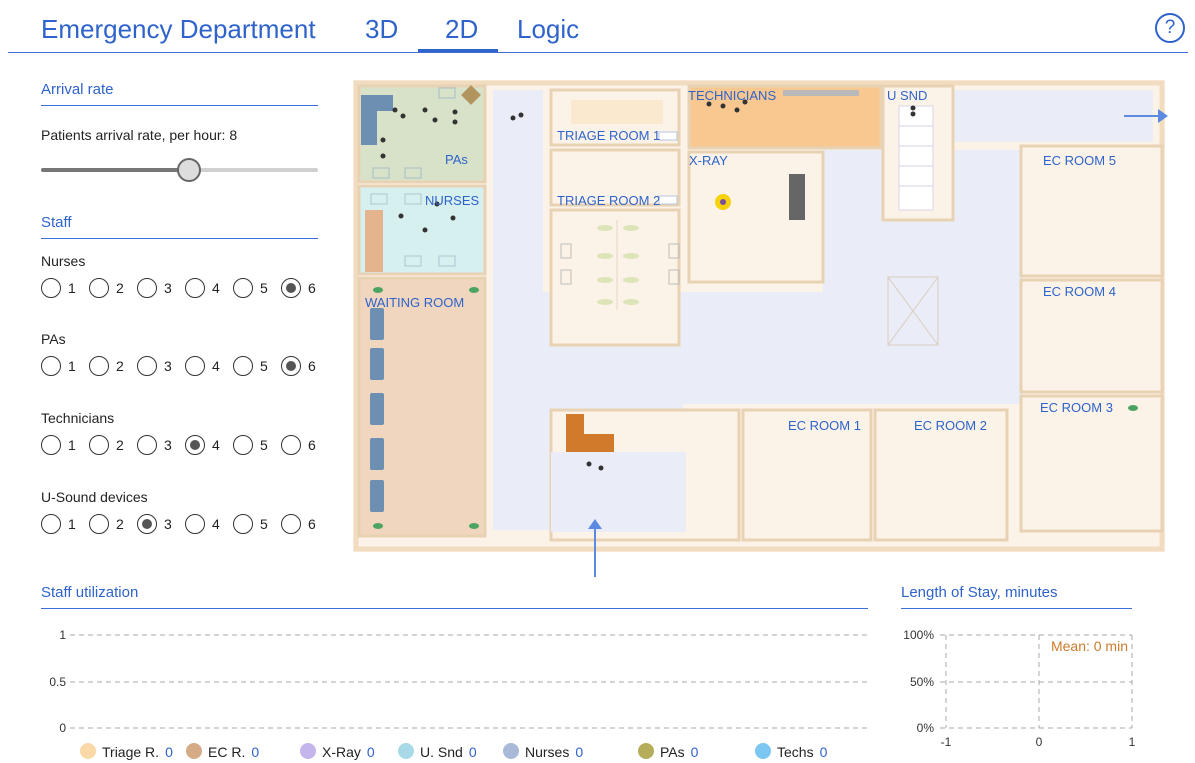  What do you see at coordinates (178, 29) in the screenshot?
I see `app-title: Emergency Department` at bounding box center [178, 29].